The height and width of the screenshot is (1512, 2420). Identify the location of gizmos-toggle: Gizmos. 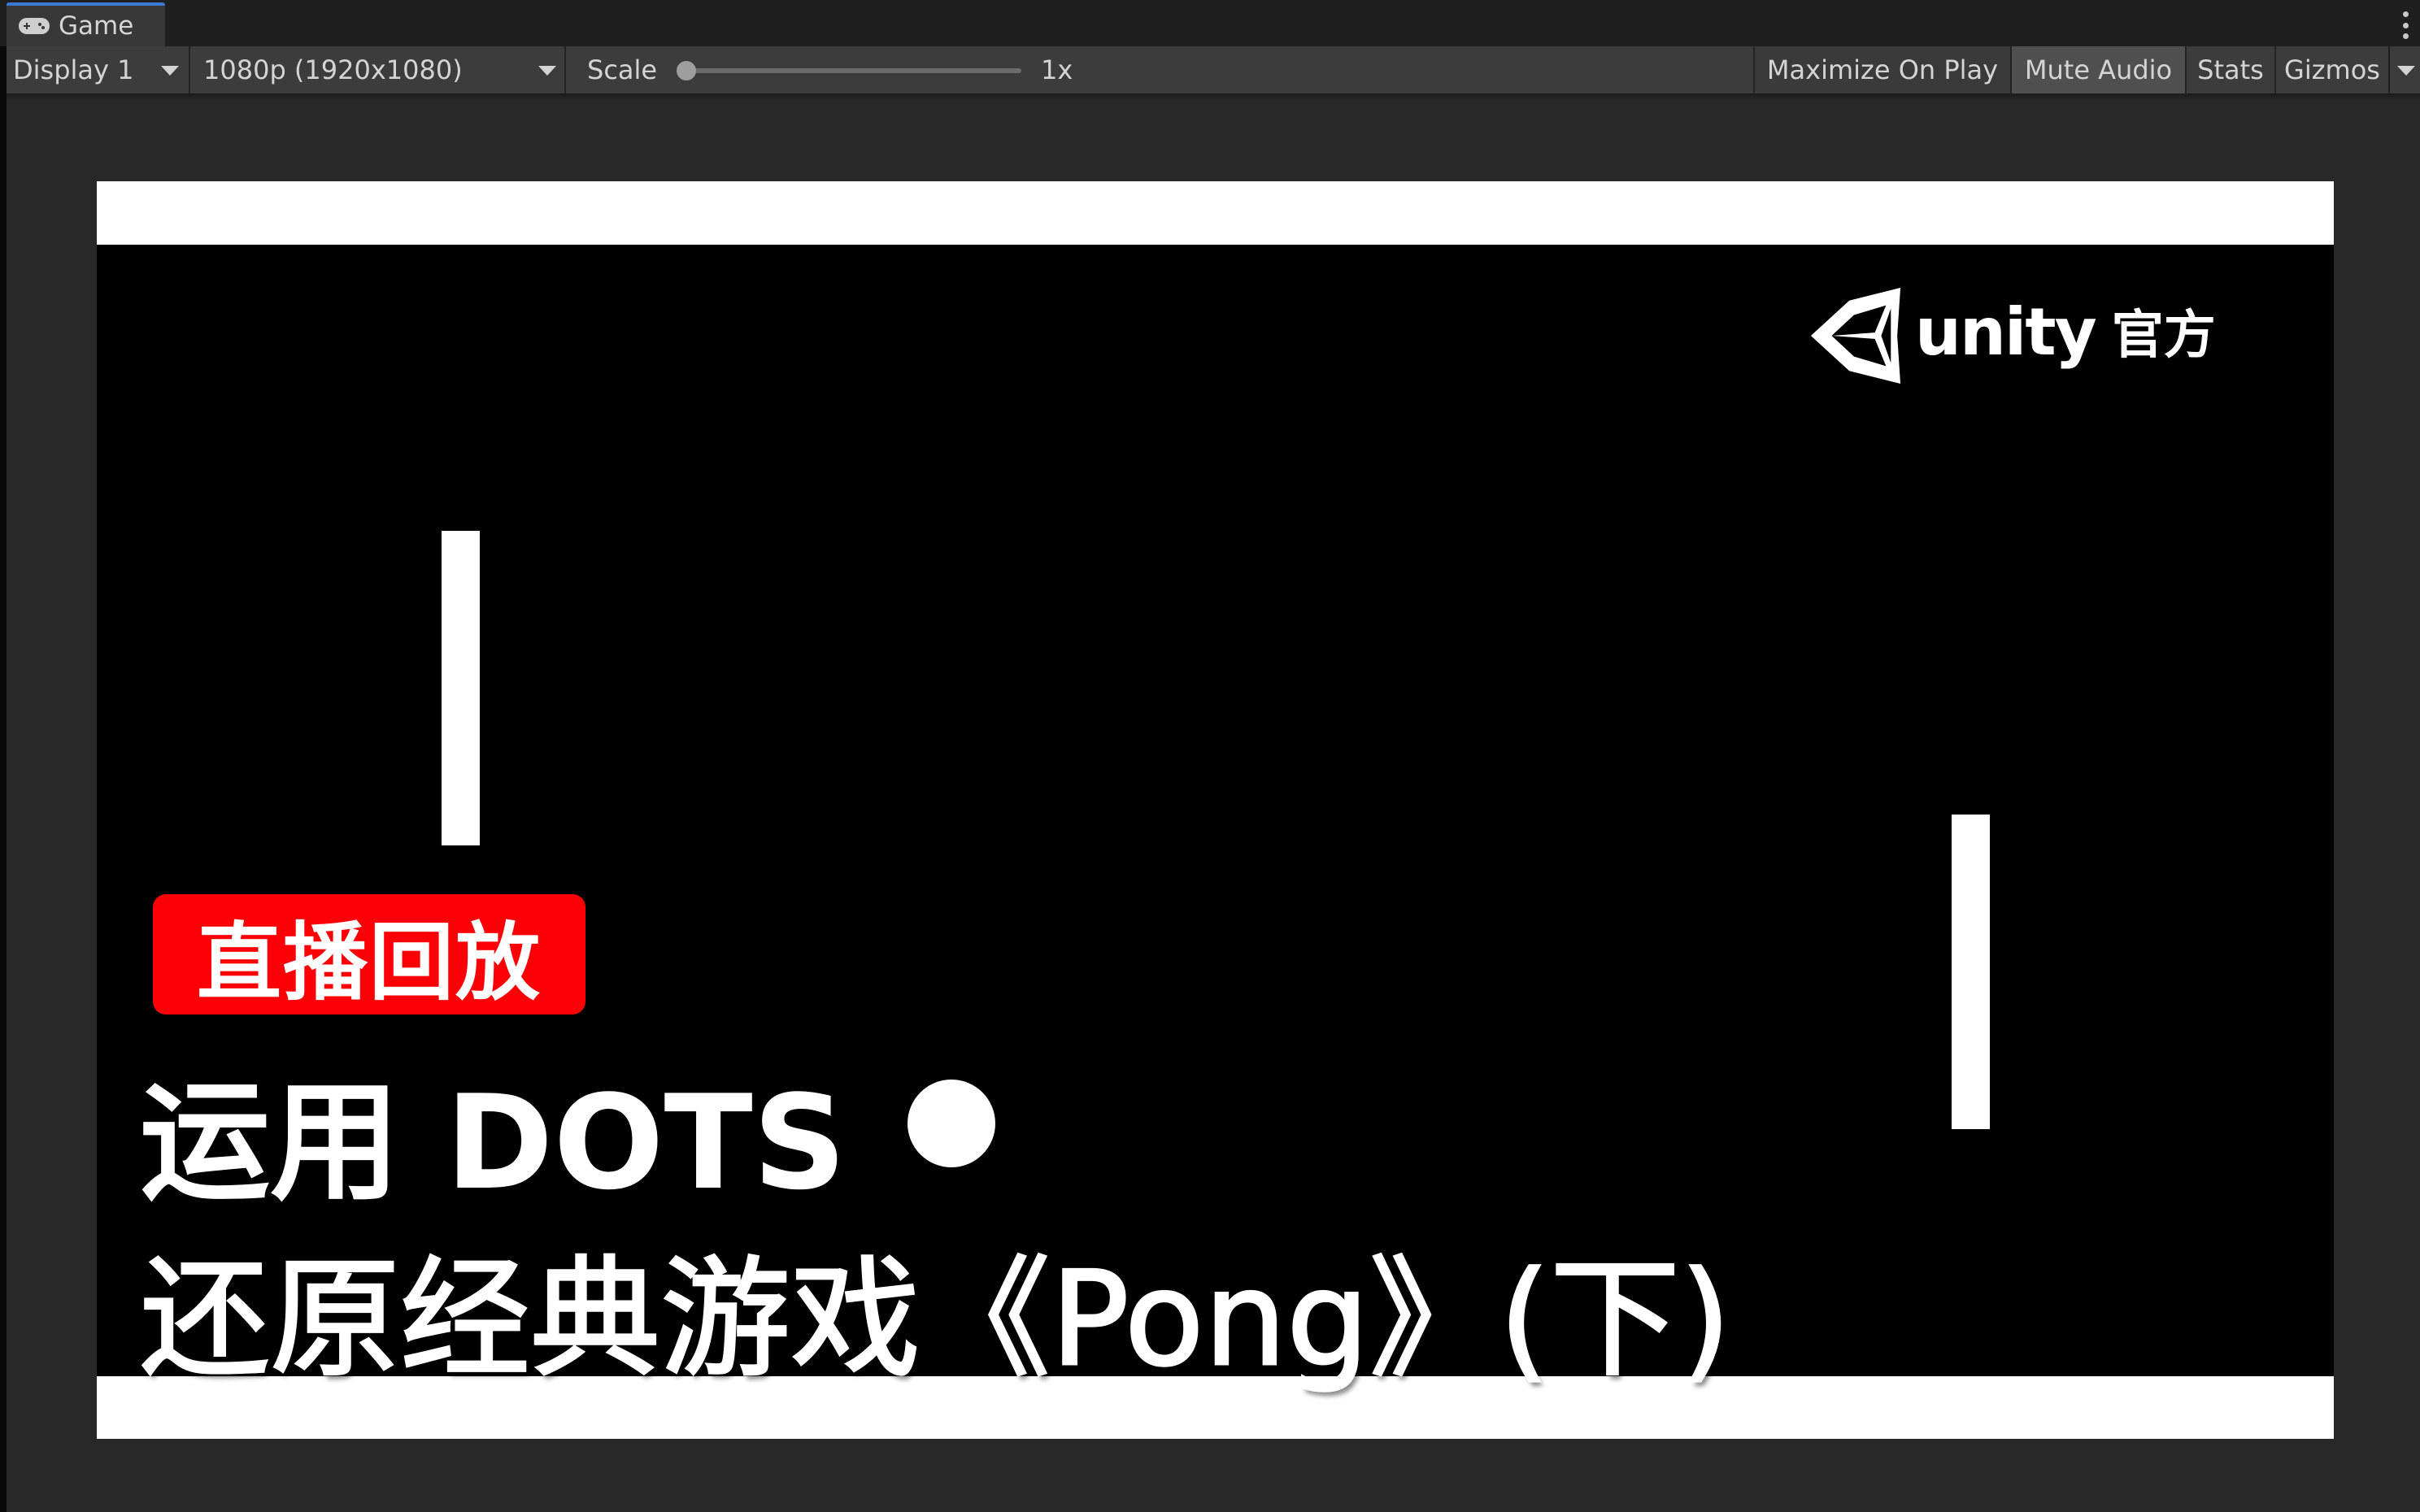
(2333, 69).